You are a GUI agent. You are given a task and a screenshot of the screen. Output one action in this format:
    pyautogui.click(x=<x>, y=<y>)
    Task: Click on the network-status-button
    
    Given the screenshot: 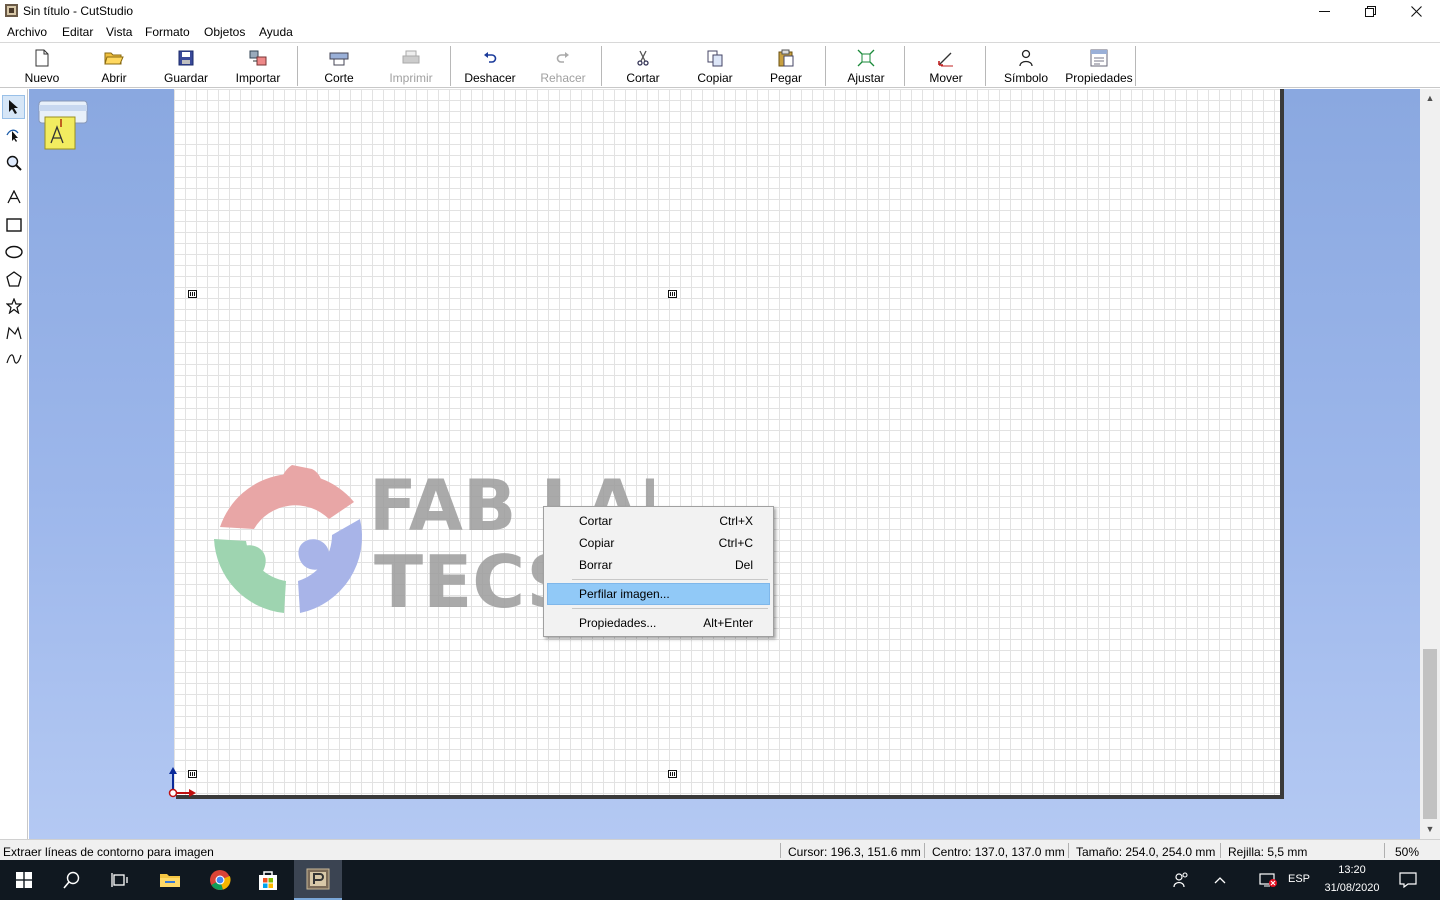 What is the action you would take?
    pyautogui.click(x=1268, y=880)
    